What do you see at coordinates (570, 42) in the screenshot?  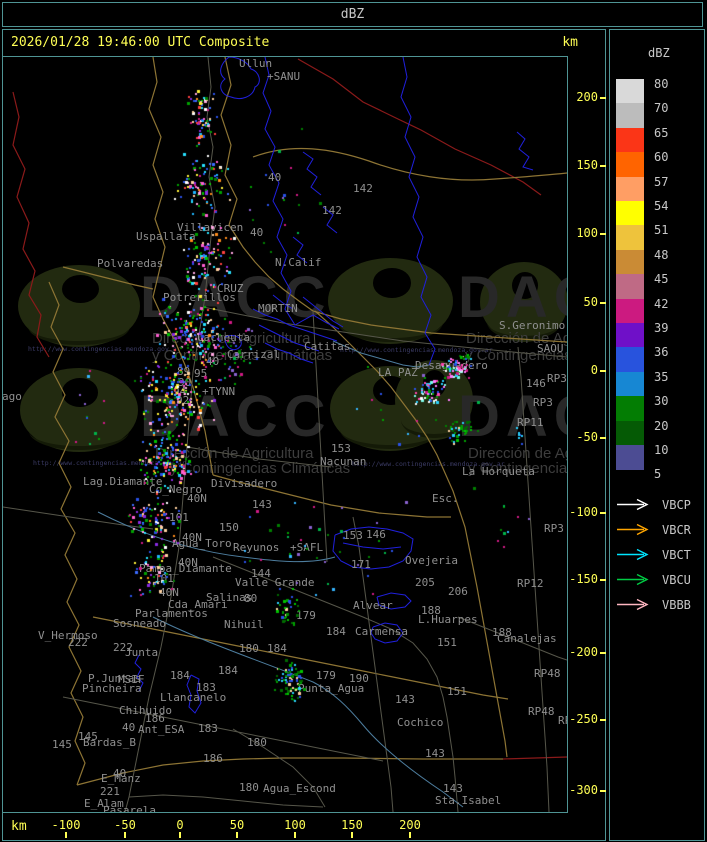 I see `km-unit-top: km` at bounding box center [570, 42].